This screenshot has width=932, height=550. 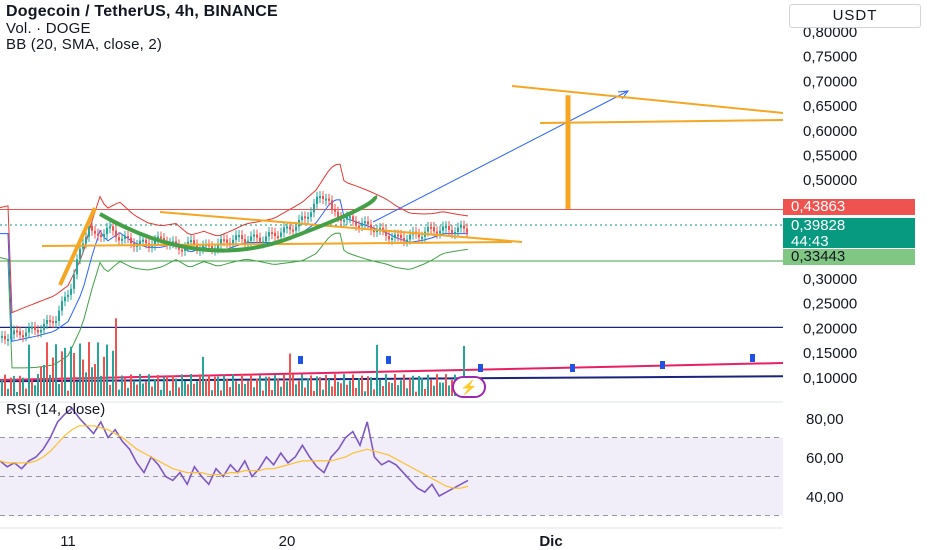 I want to click on rsi-legend: RSI (14, close), so click(x=55, y=409).